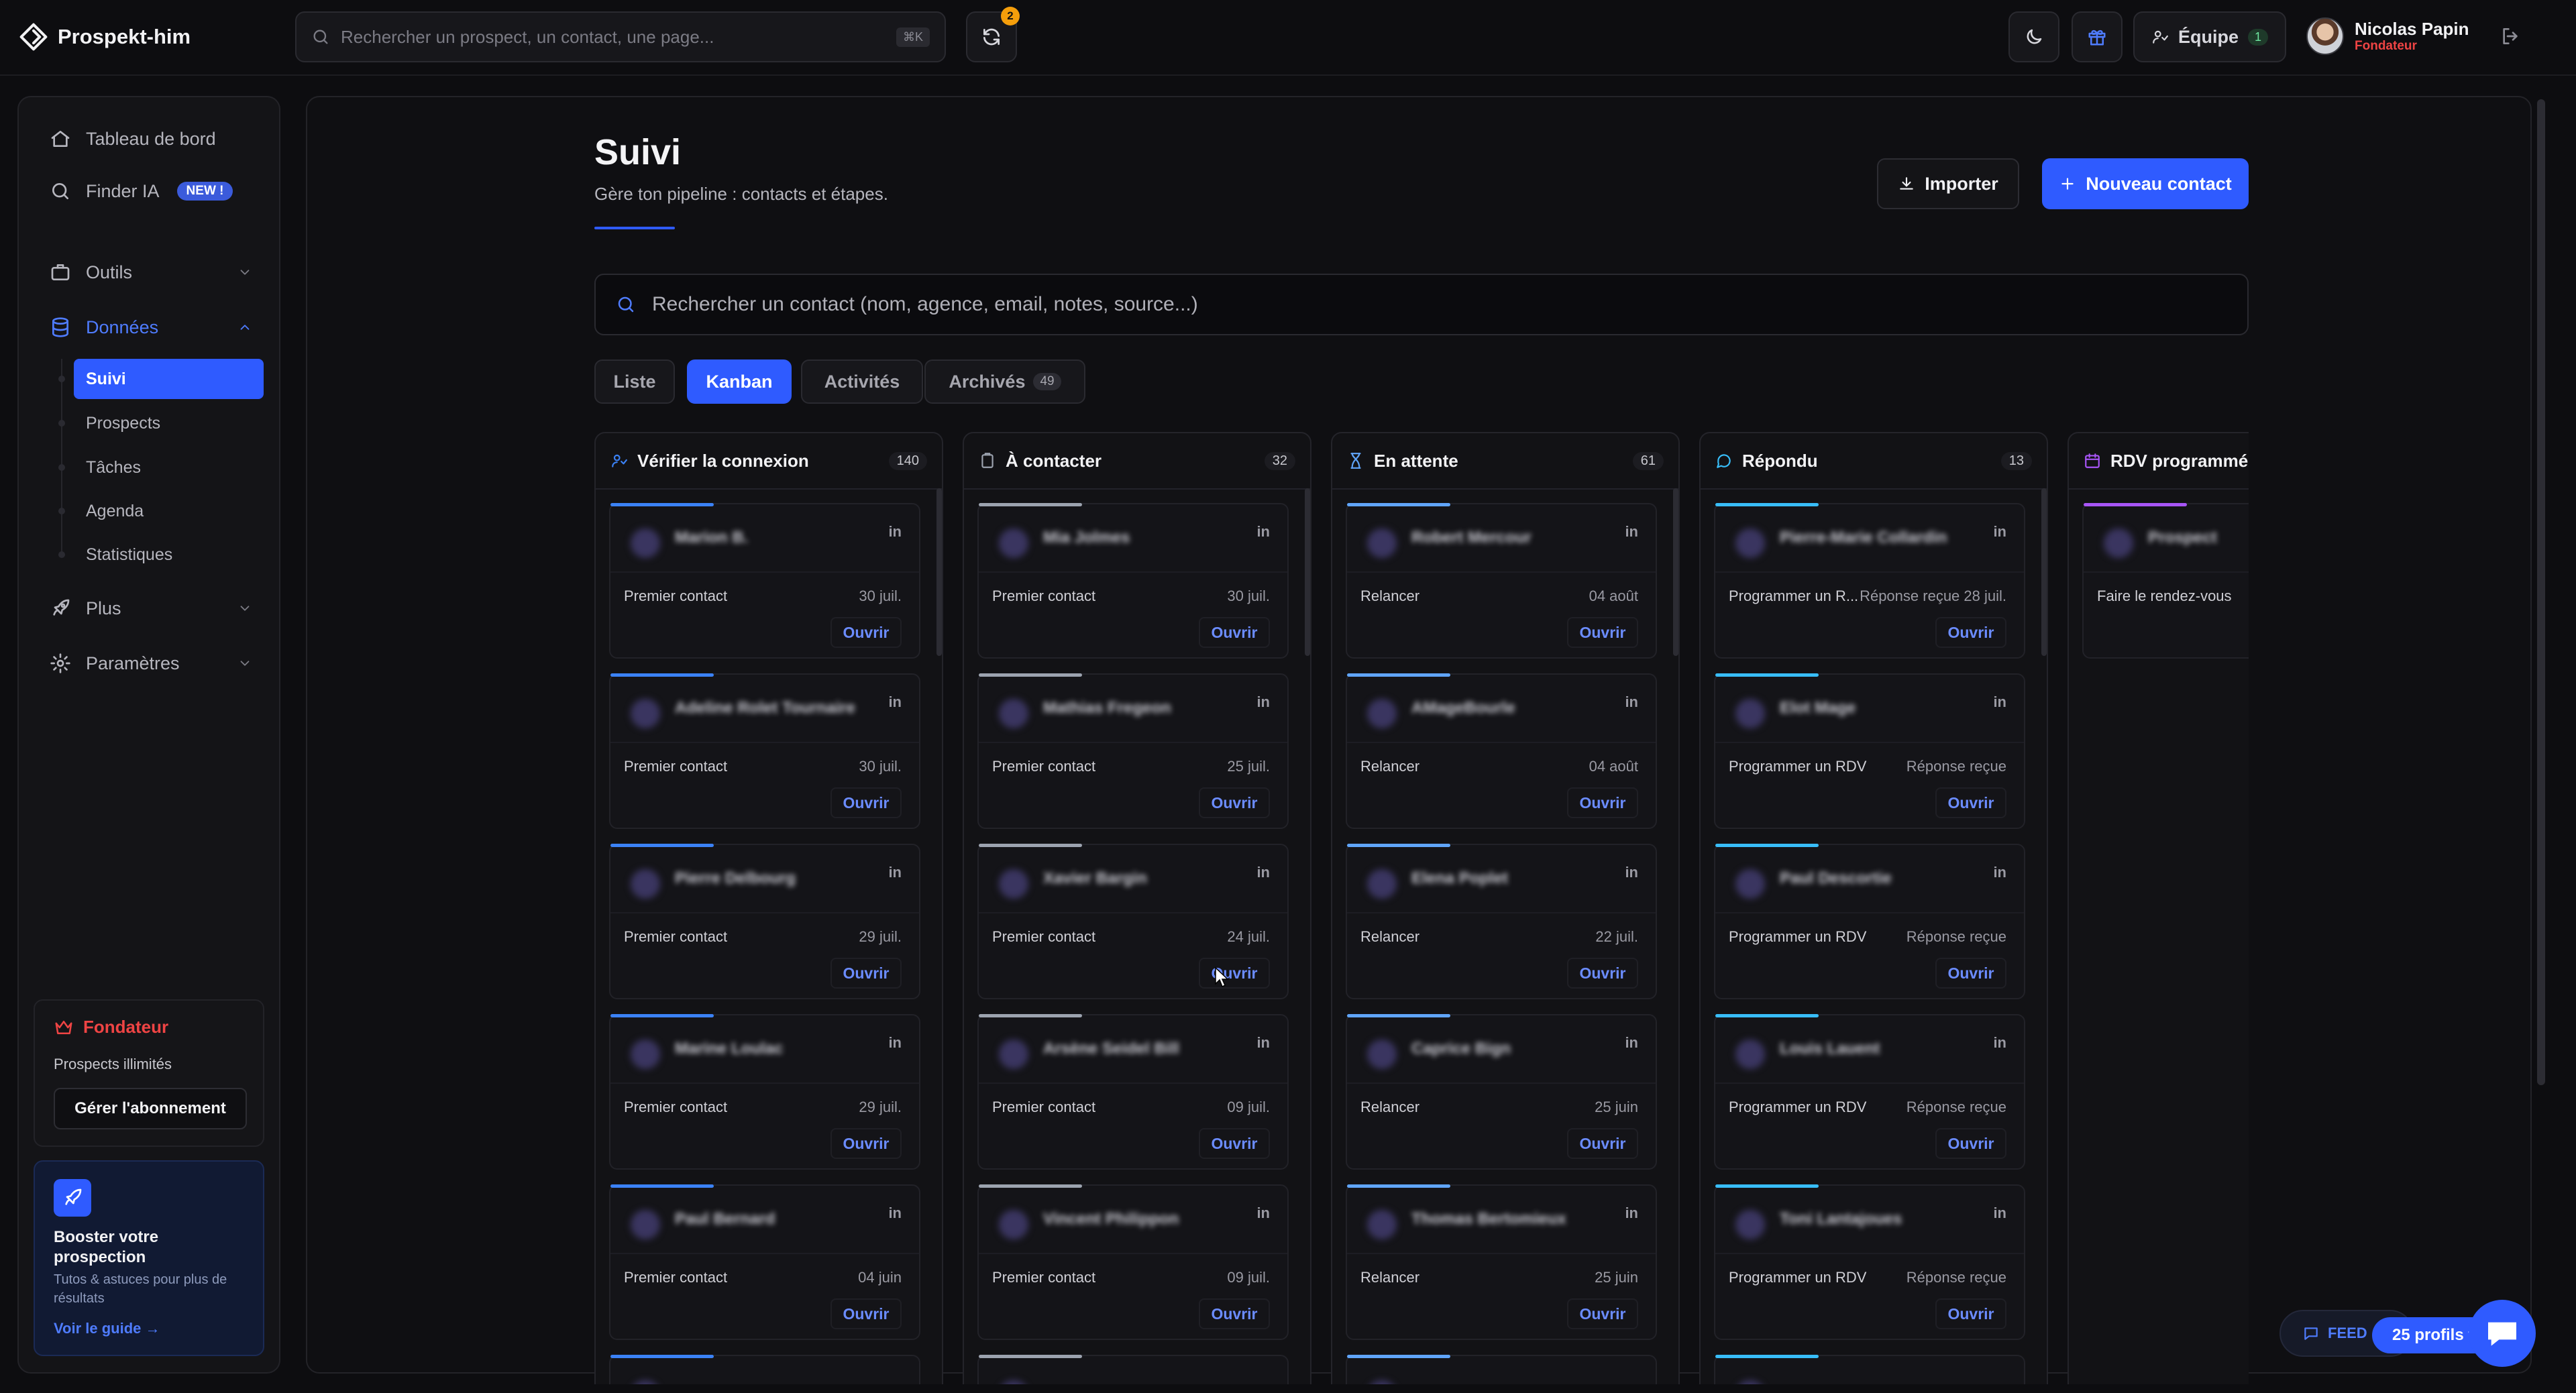 The height and width of the screenshot is (1393, 2576). What do you see at coordinates (634, 382) in the screenshot?
I see `tab-liste: Liste` at bounding box center [634, 382].